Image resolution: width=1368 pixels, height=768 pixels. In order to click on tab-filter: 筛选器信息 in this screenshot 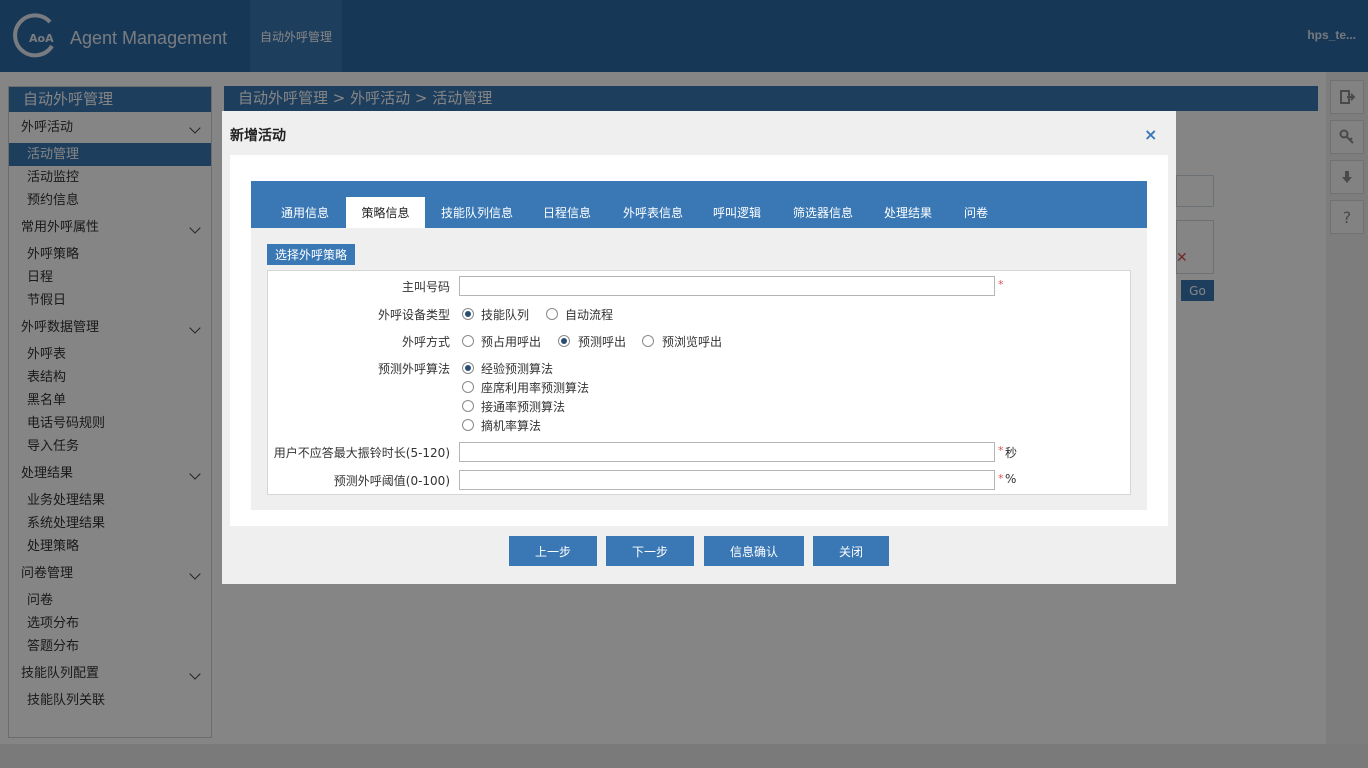, I will do `click(823, 212)`.